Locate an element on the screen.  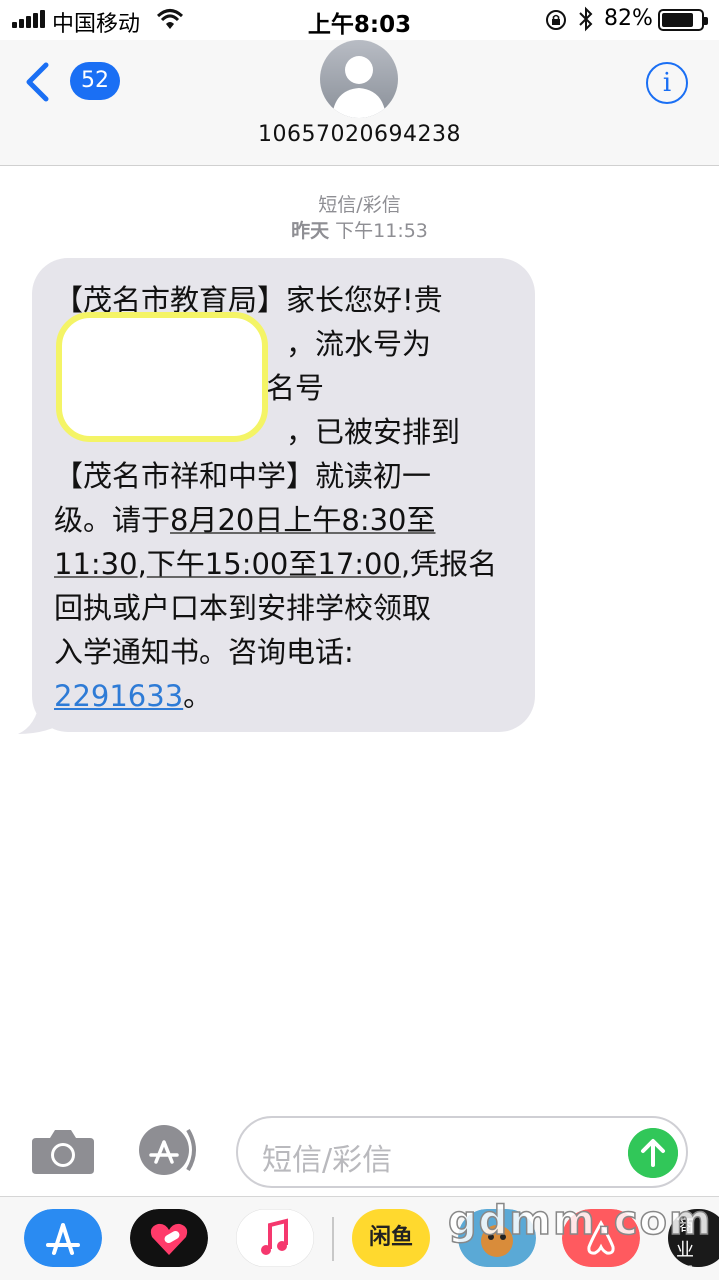
xianyu-icon: 闲鱼 is located at coordinates (391, 1238).